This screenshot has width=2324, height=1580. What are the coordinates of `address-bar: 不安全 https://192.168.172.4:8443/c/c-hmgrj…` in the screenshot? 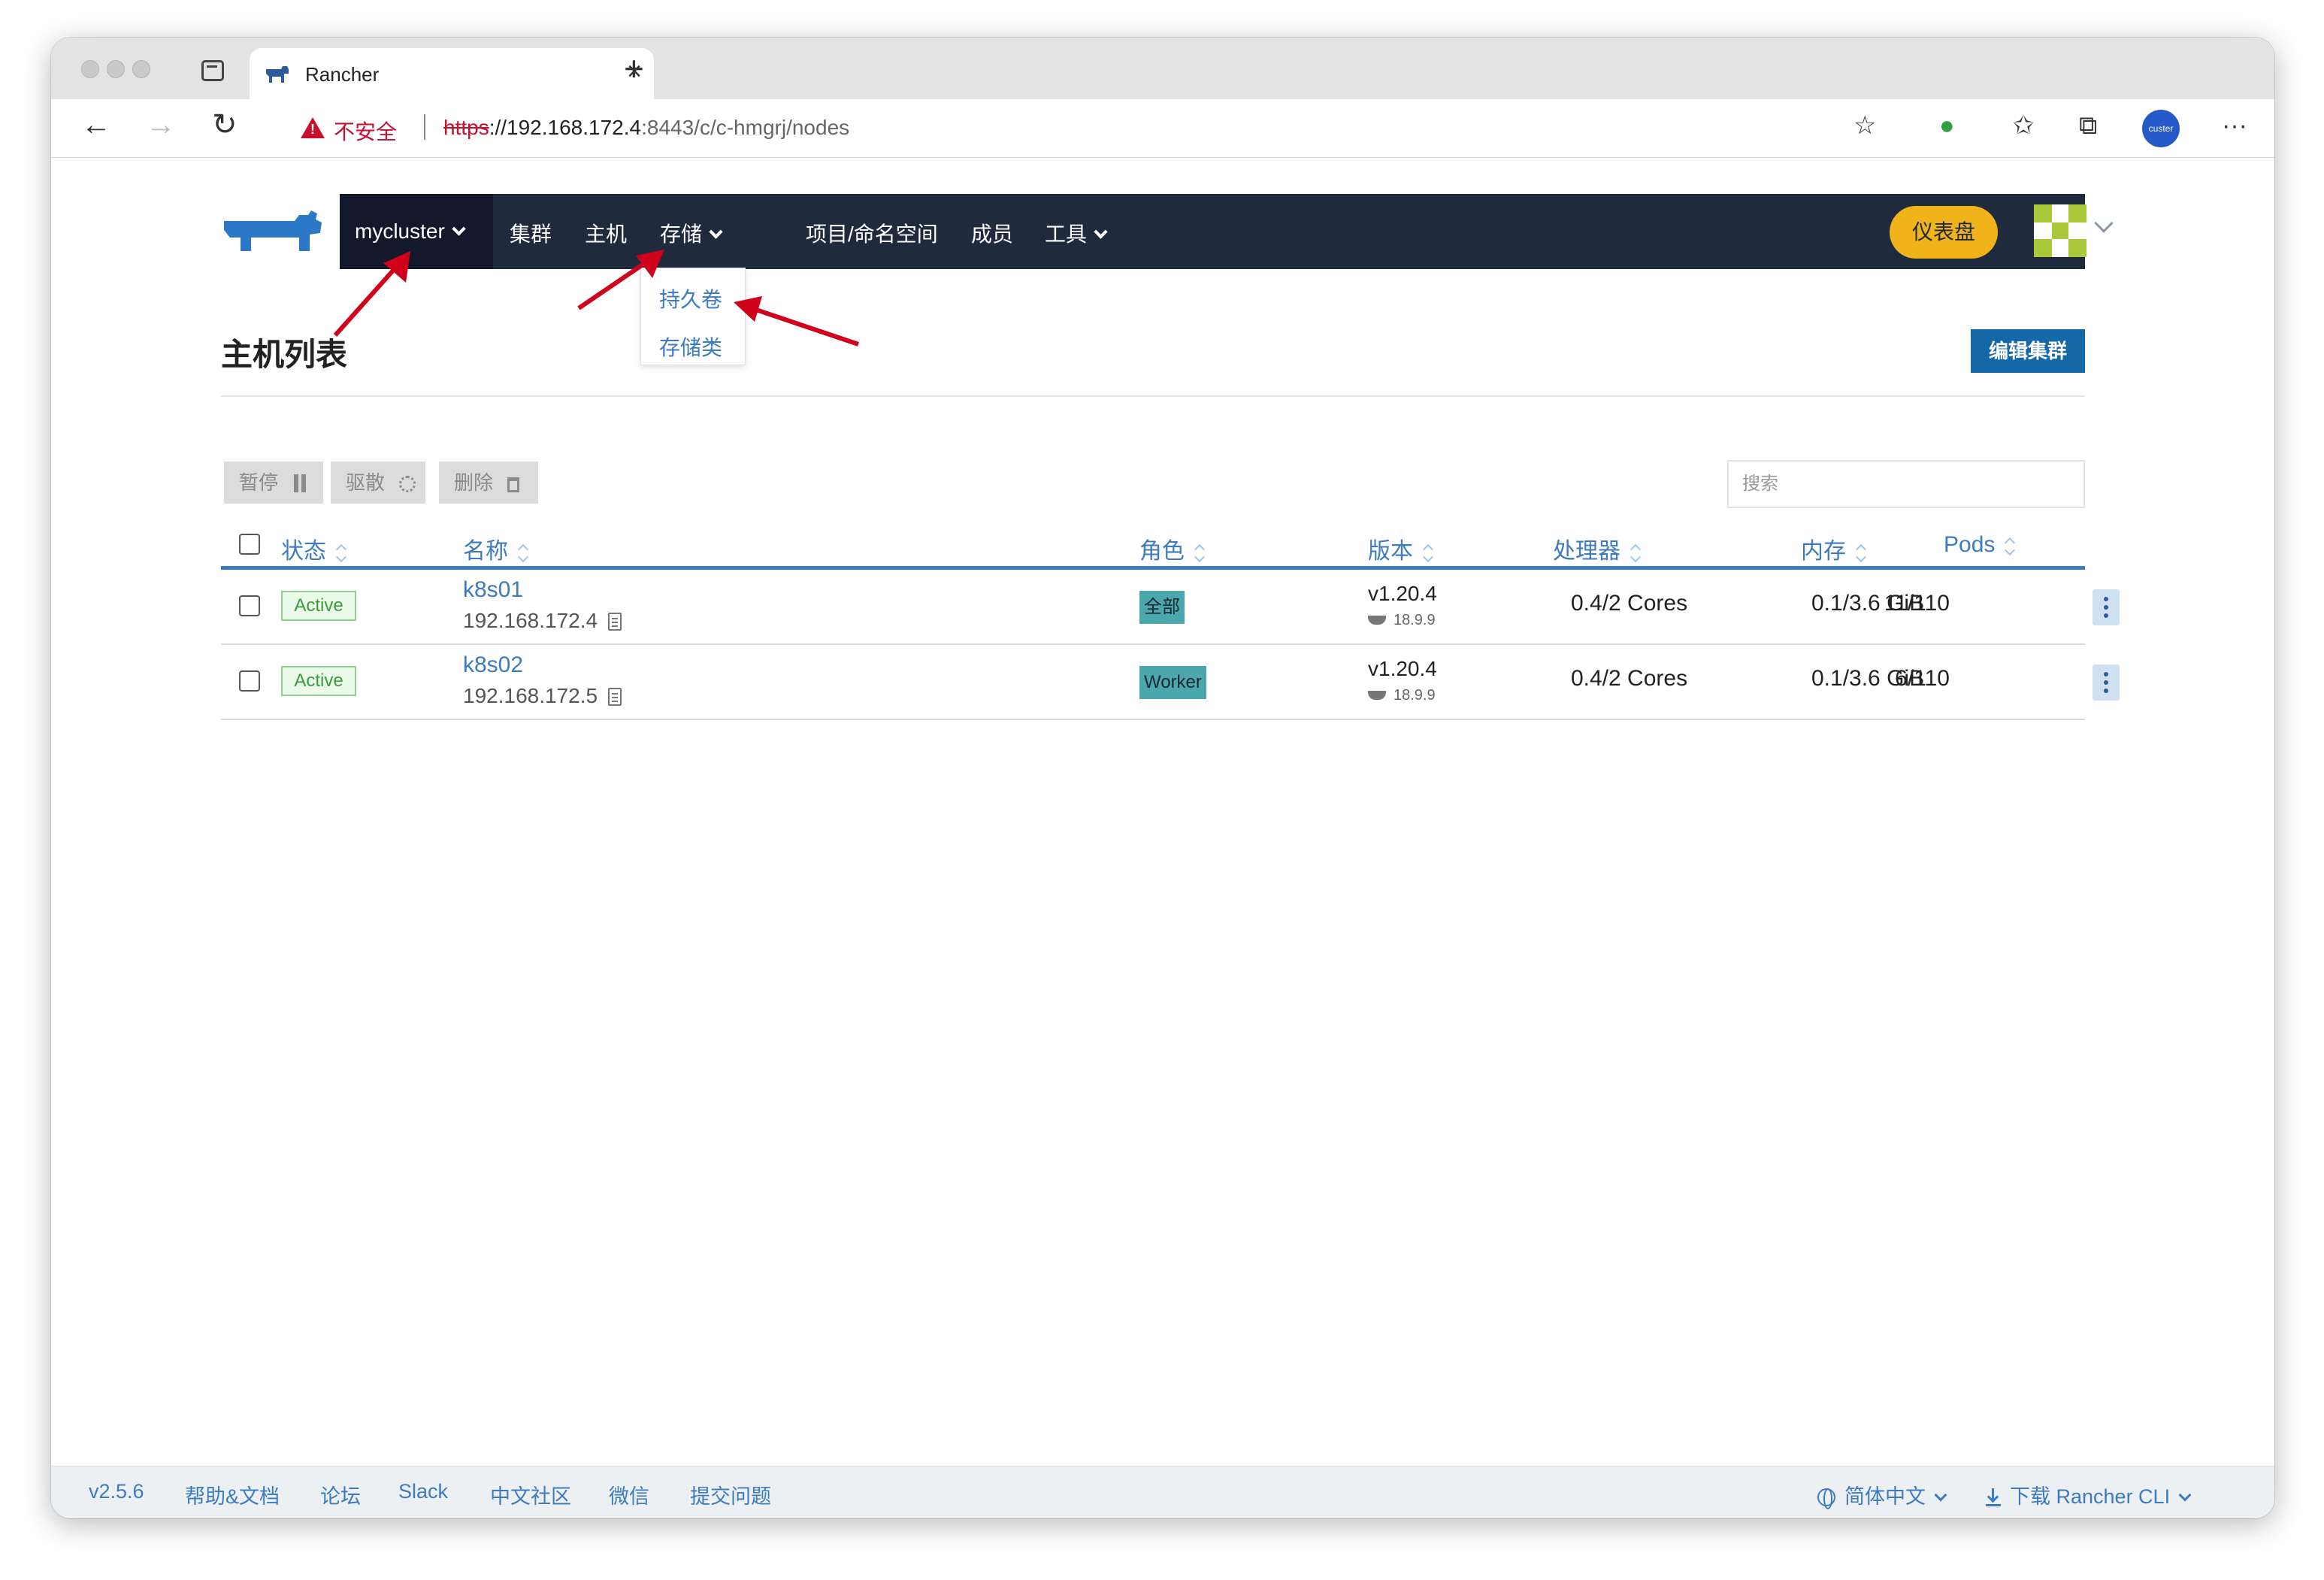 It's located at (1147, 128).